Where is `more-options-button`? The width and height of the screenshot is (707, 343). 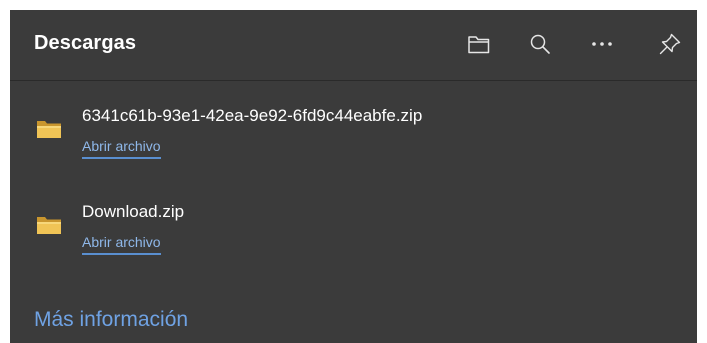
more-options-button is located at coordinates (602, 44).